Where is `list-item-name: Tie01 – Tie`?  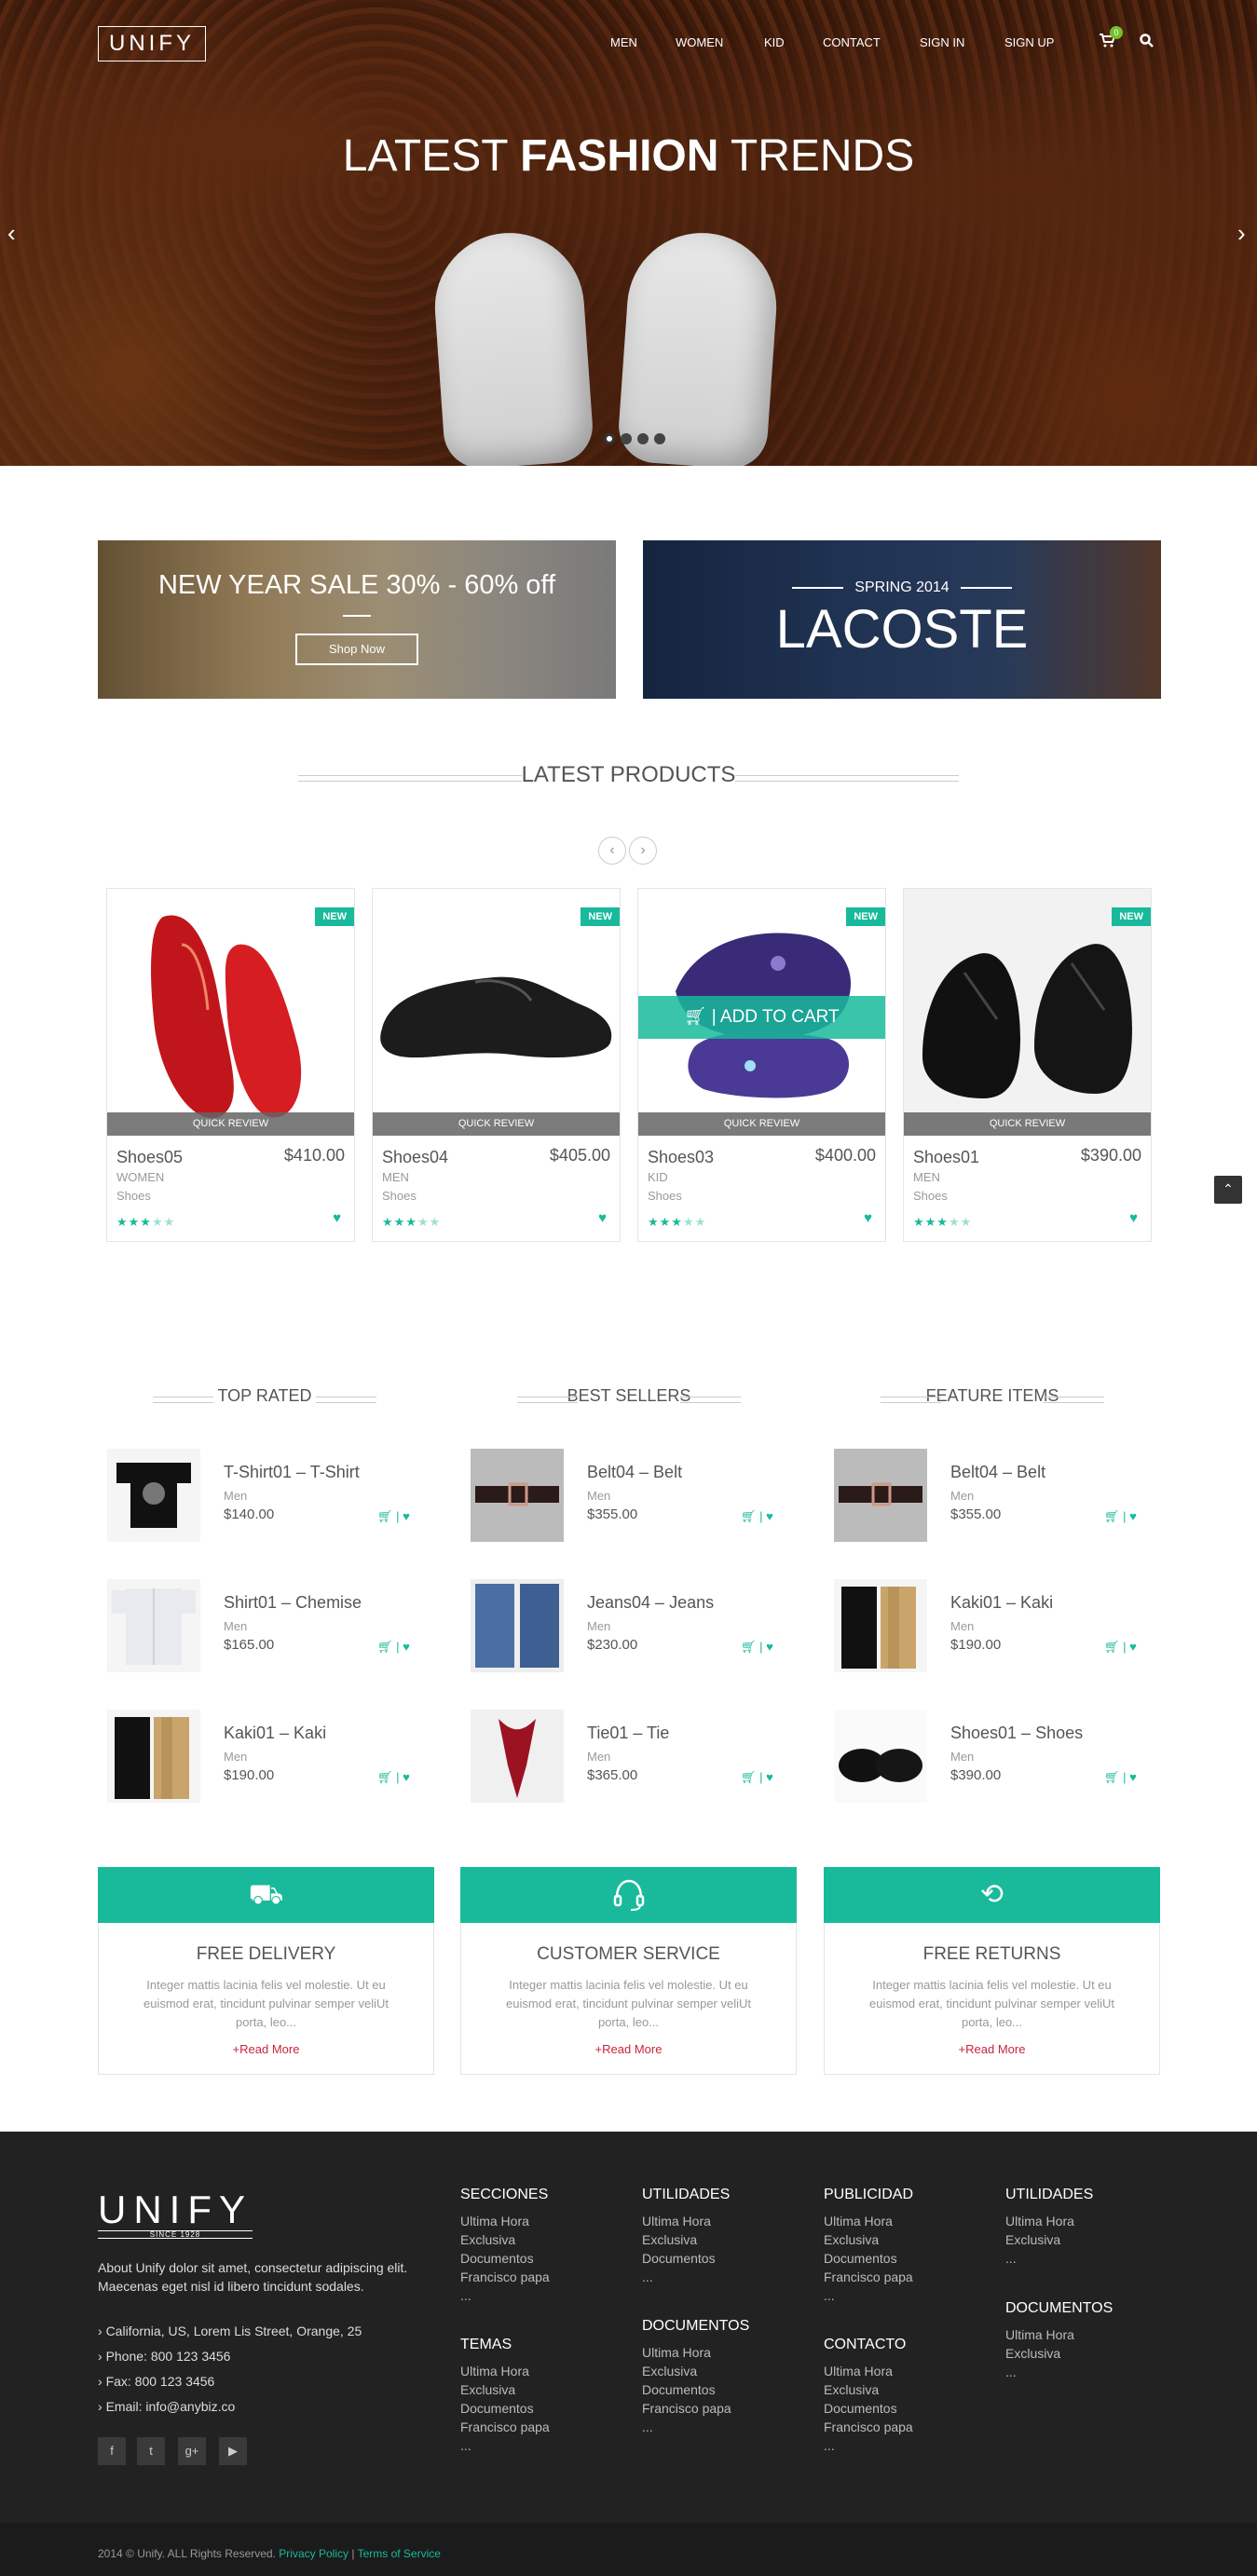 list-item-name: Tie01 – Tie is located at coordinates (628, 1733).